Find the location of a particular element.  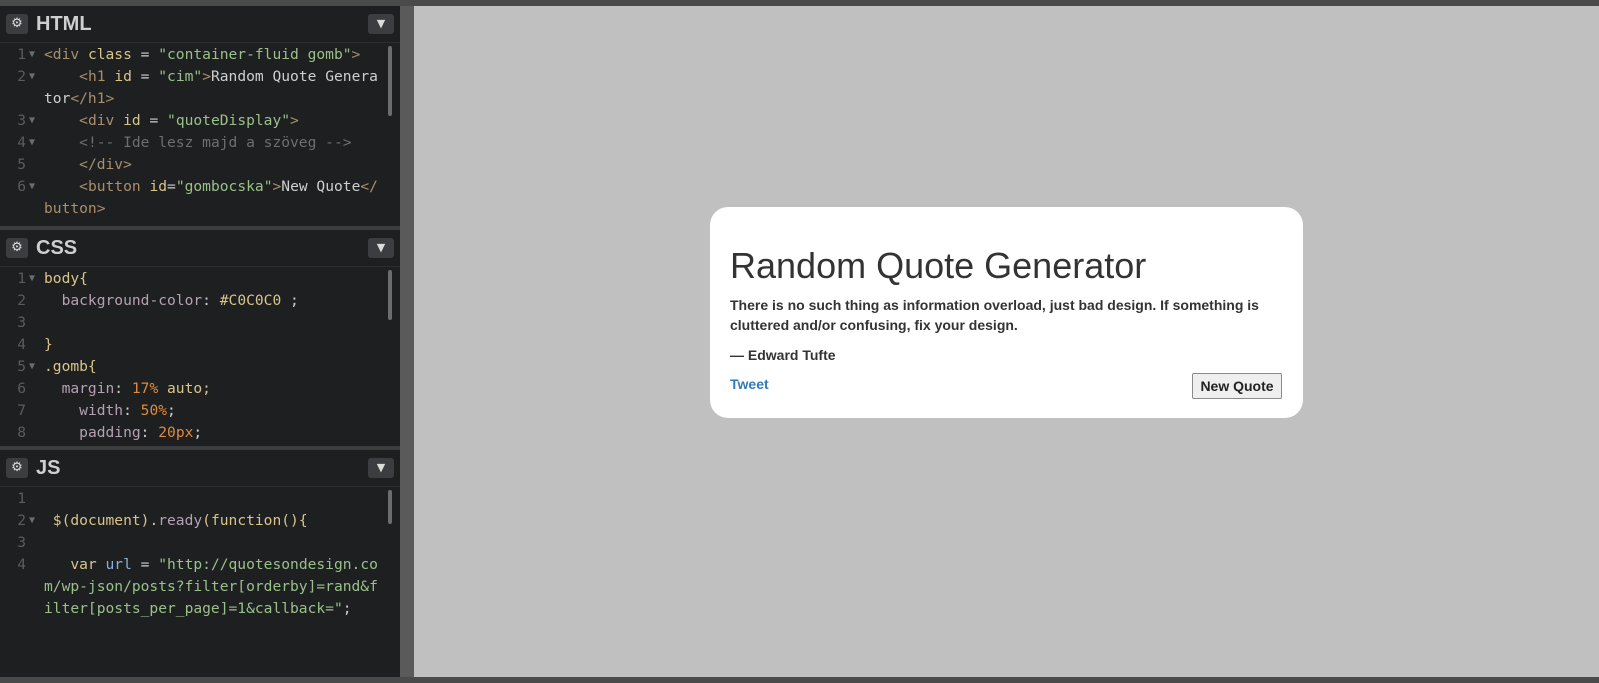

code-token: padding is located at coordinates (92, 432).